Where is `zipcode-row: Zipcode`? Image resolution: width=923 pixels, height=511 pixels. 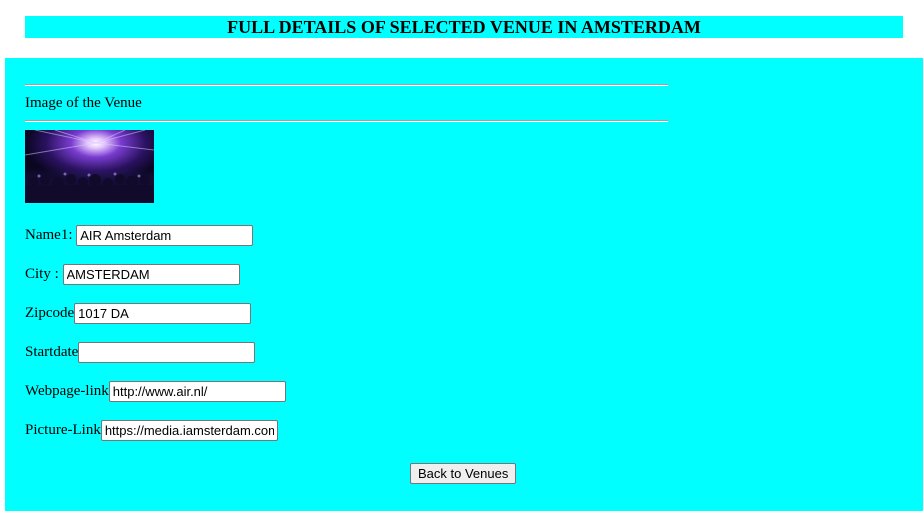
zipcode-row: Zipcode is located at coordinates (138, 313).